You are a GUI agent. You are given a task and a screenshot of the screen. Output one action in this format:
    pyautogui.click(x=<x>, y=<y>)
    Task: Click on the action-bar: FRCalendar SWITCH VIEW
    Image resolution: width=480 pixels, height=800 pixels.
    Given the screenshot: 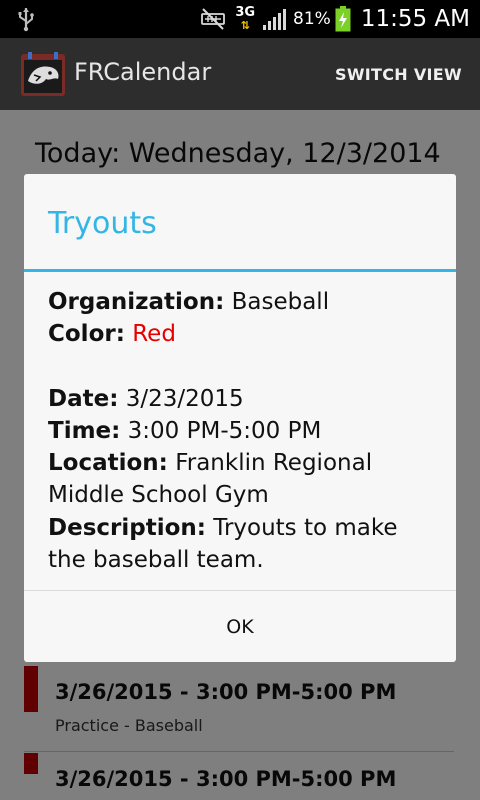 What is the action you would take?
    pyautogui.click(x=240, y=74)
    